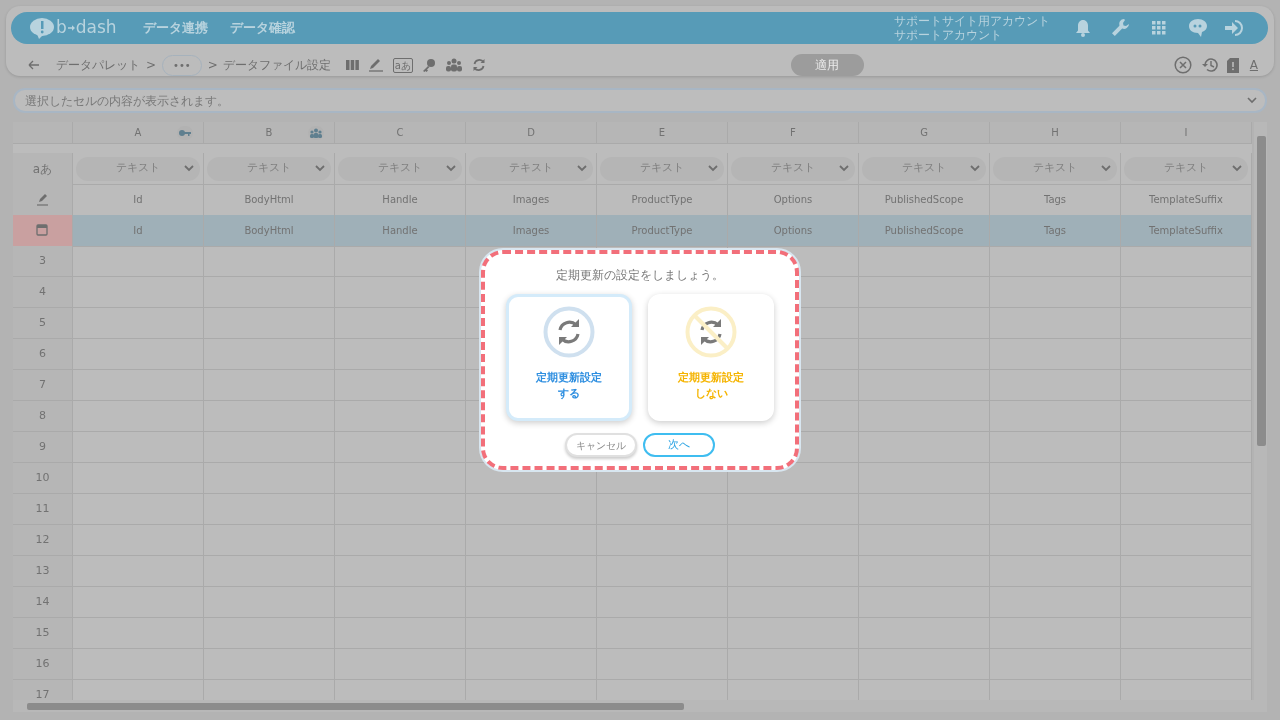 This screenshot has height=720, width=1280. I want to click on table-cell: Images, so click(531, 199).